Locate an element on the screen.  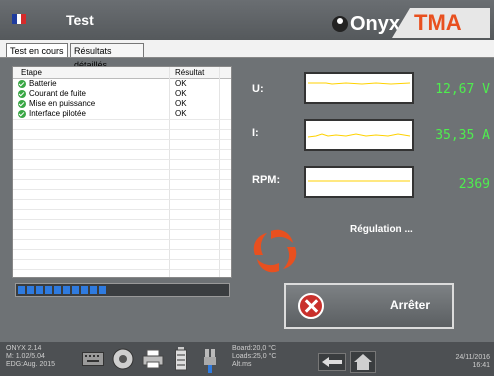
voltage-value: 12,67 V is located at coordinates (462, 89).